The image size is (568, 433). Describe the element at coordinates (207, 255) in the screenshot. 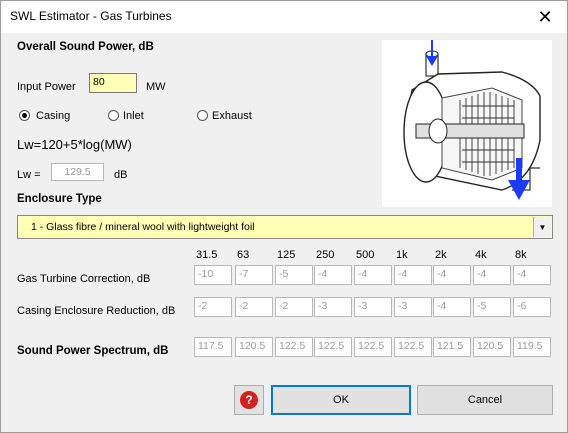

I see `band-header: 31.5` at that location.